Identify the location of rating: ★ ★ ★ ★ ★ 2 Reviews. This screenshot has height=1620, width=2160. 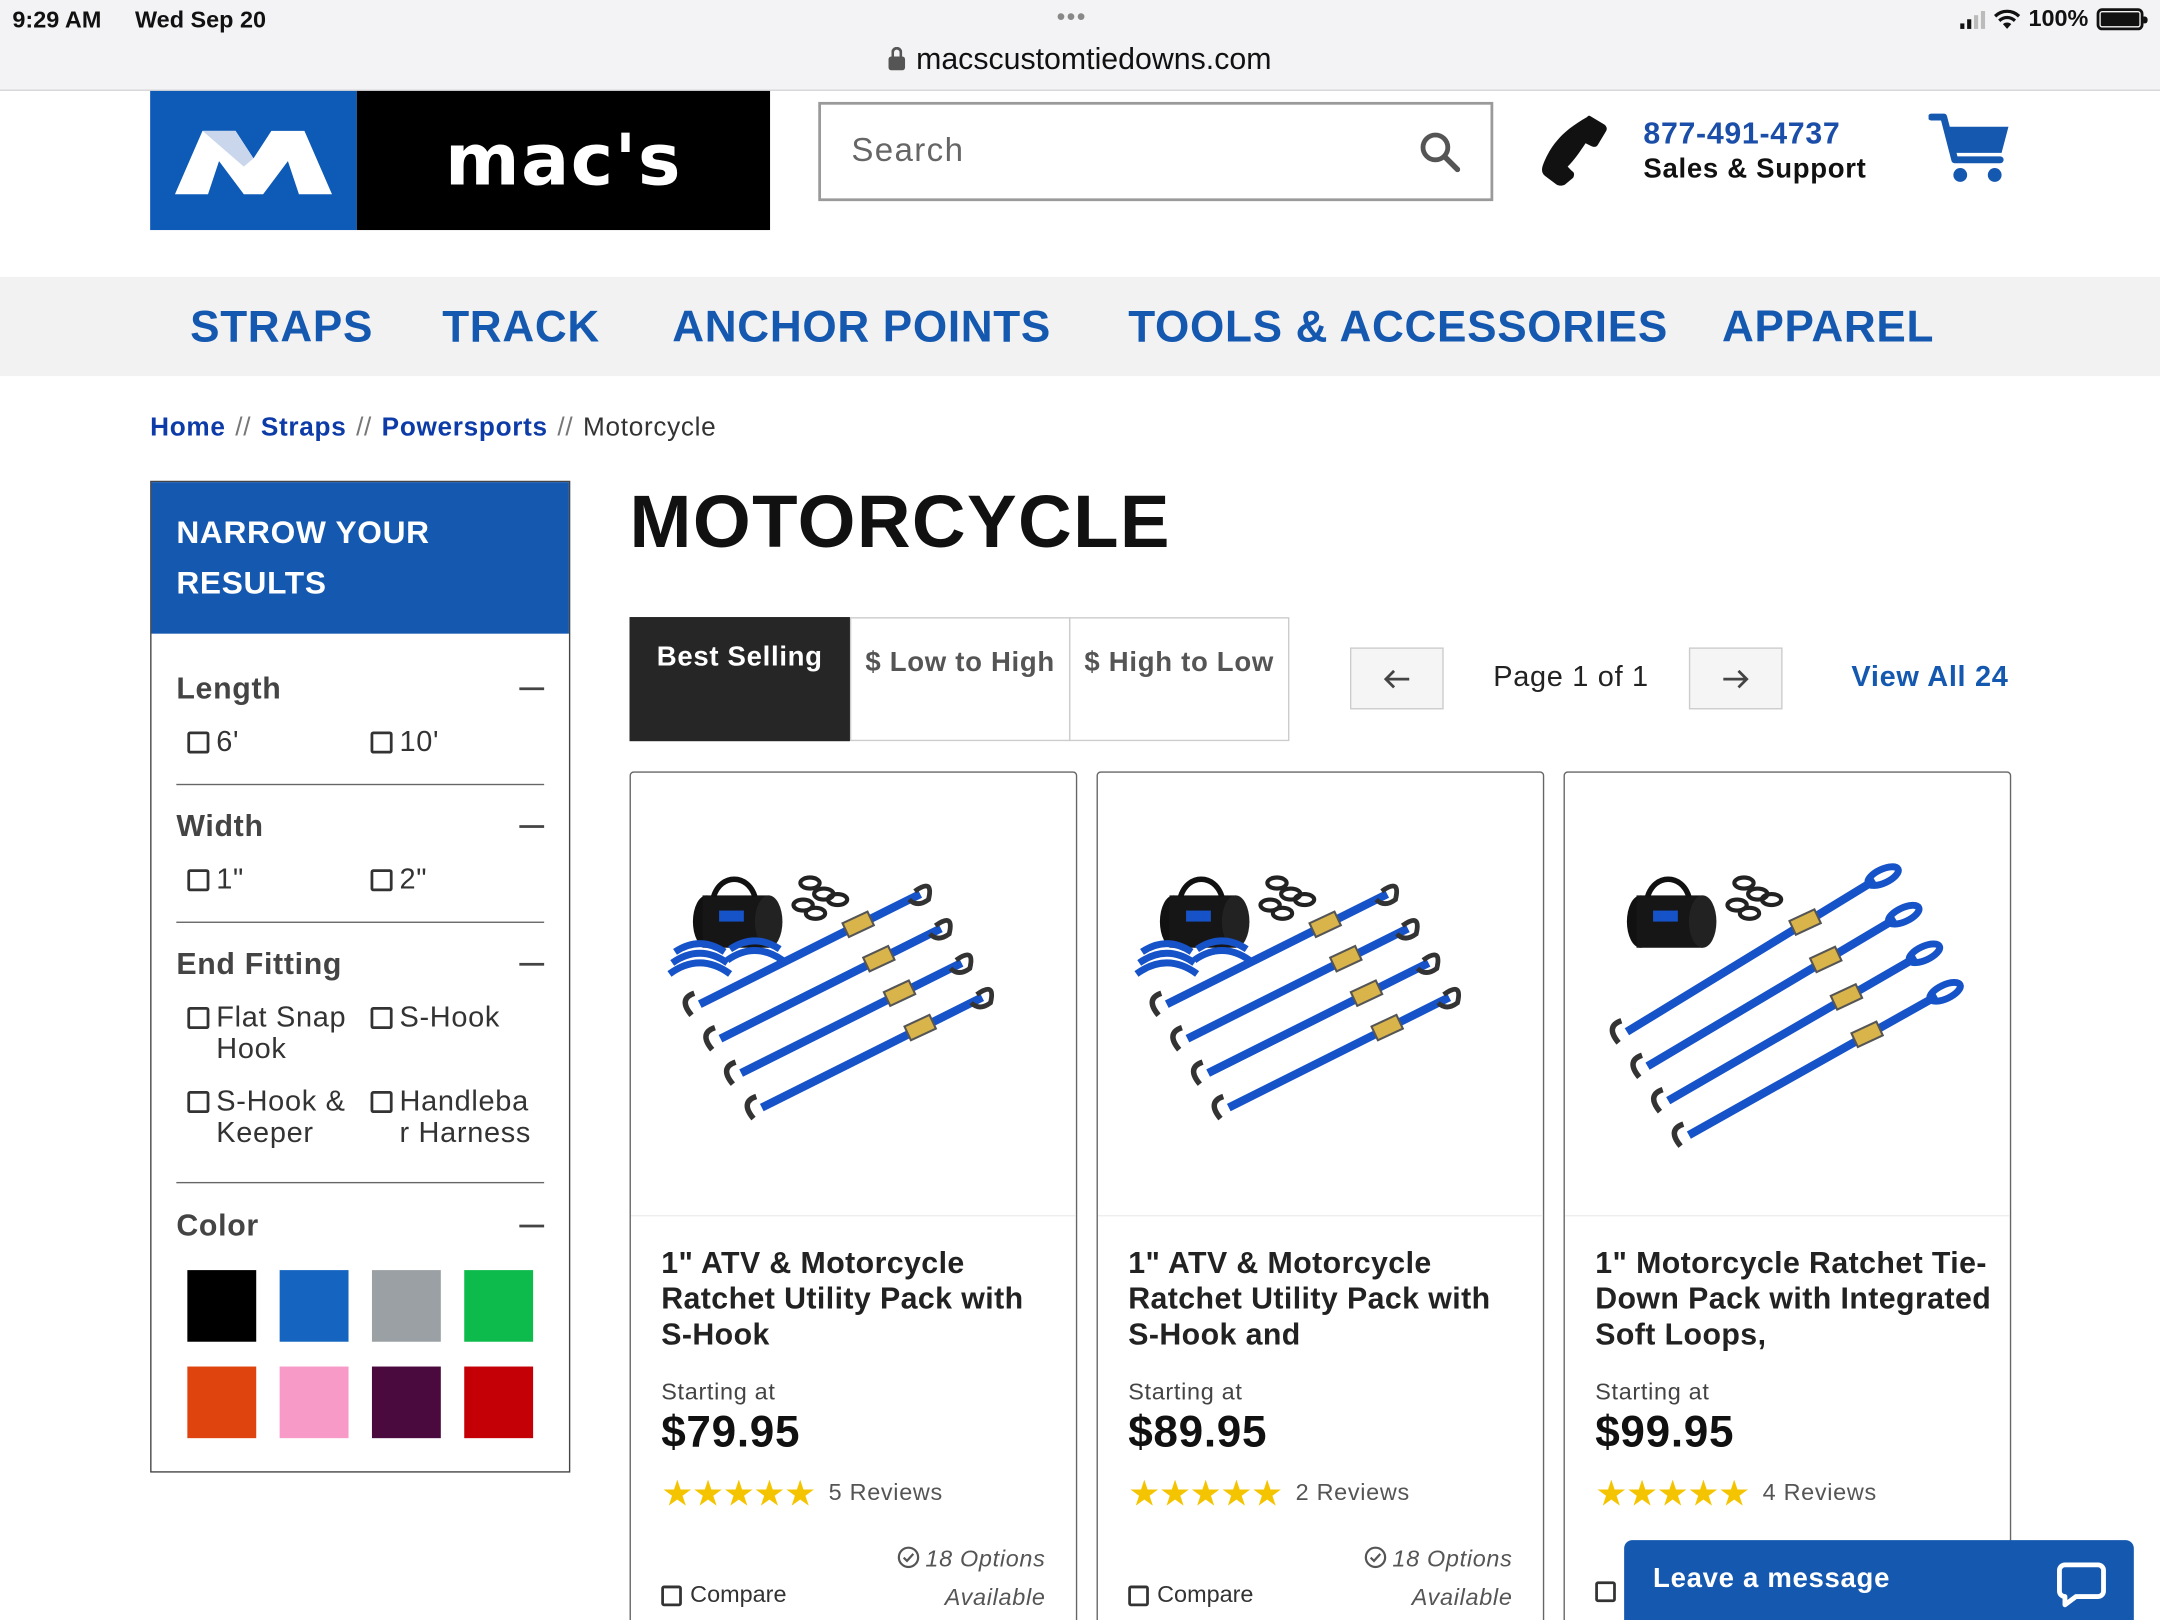
(1269, 1493).